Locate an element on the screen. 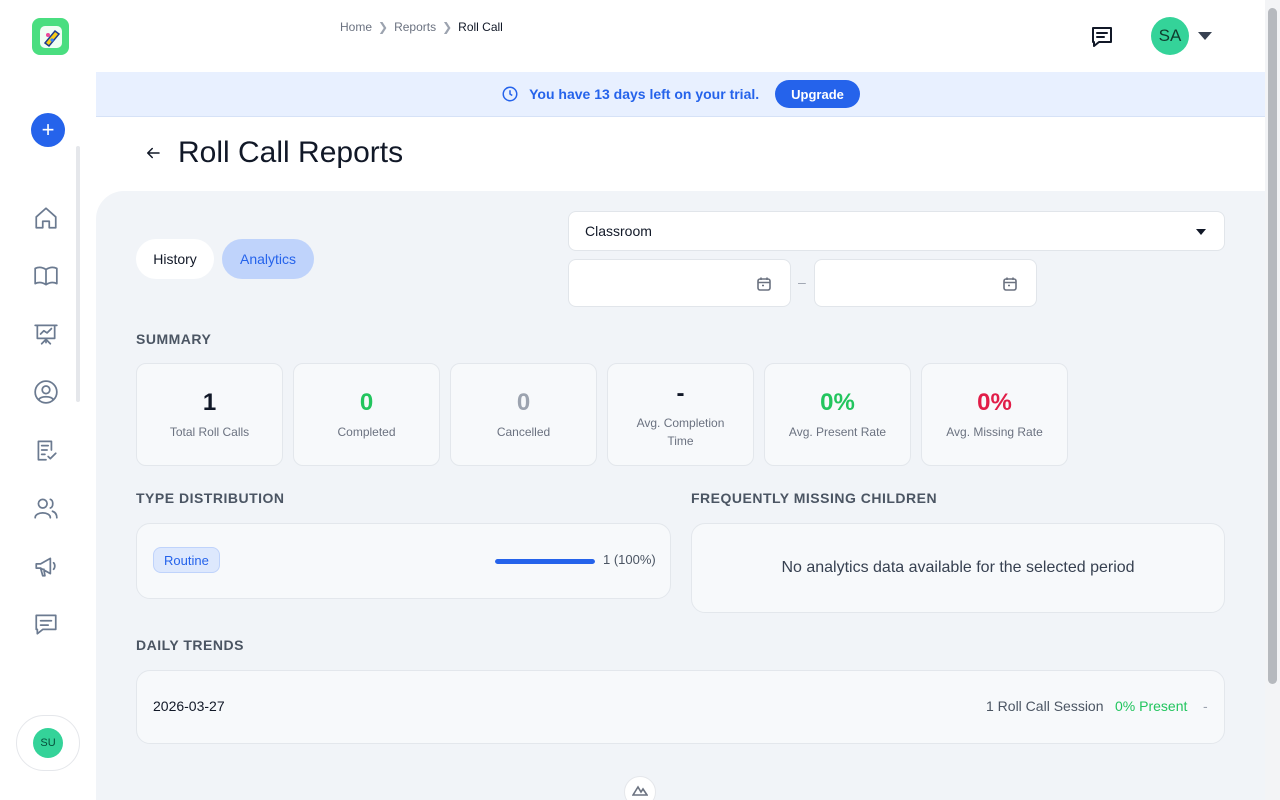  sidebar-user-avatar: SU is located at coordinates (48, 743).